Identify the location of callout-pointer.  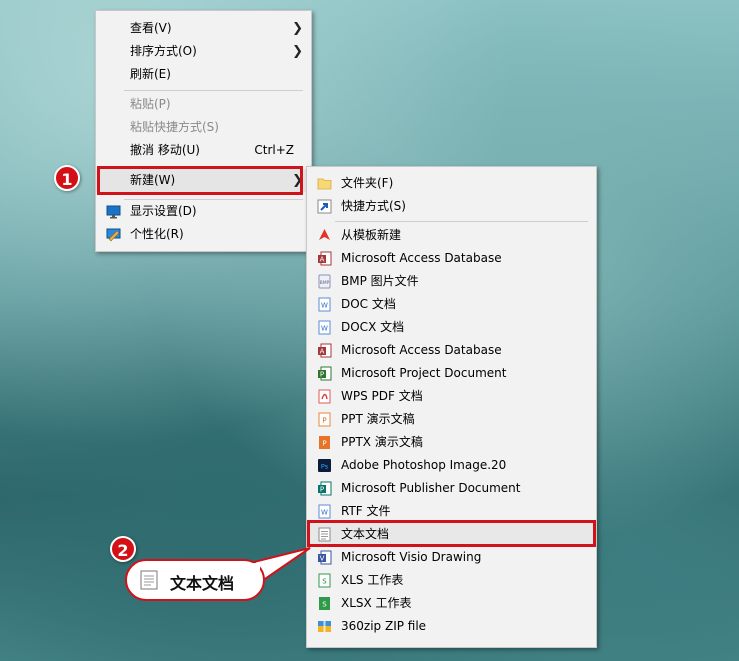
(279, 565).